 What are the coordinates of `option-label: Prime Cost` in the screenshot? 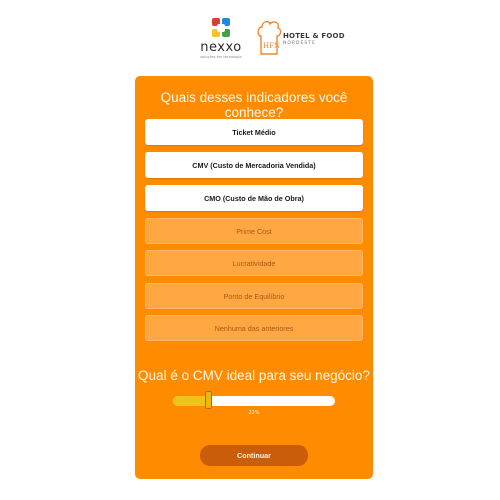 It's located at (254, 231).